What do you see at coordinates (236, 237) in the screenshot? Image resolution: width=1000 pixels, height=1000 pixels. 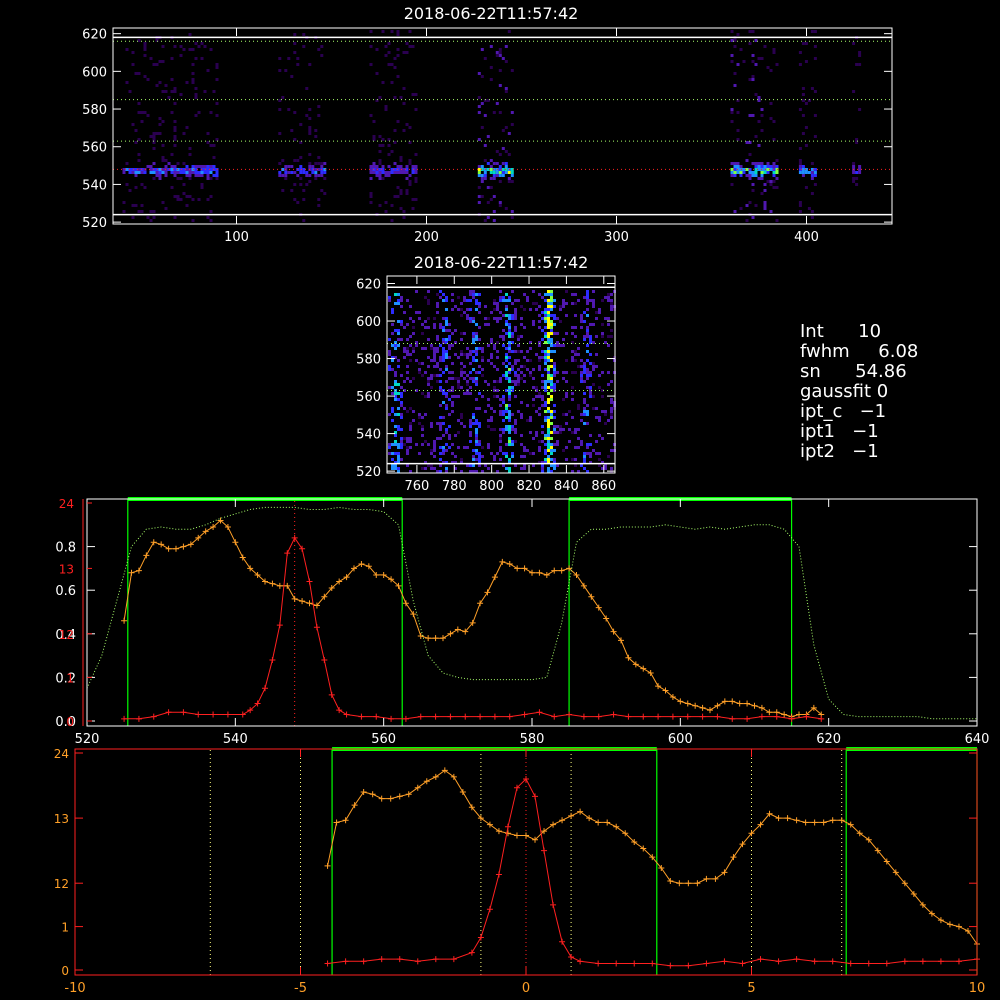 I see `x-tick-label: 100` at bounding box center [236, 237].